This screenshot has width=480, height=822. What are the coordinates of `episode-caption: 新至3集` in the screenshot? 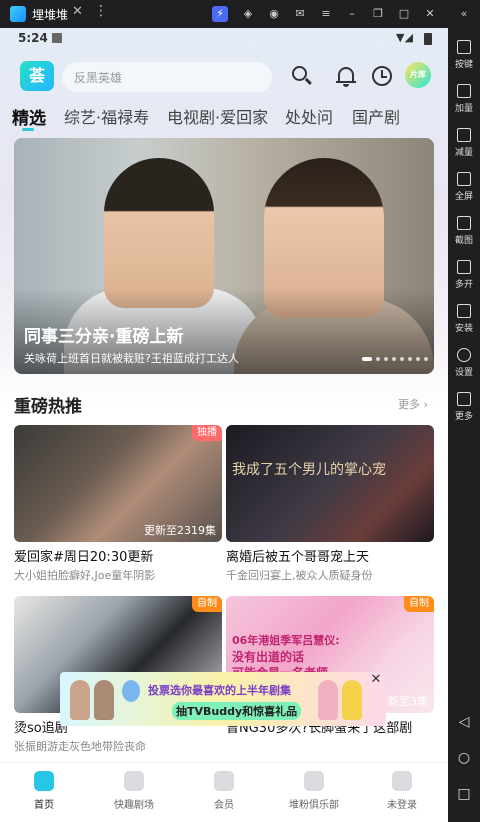 It's located at (408, 701).